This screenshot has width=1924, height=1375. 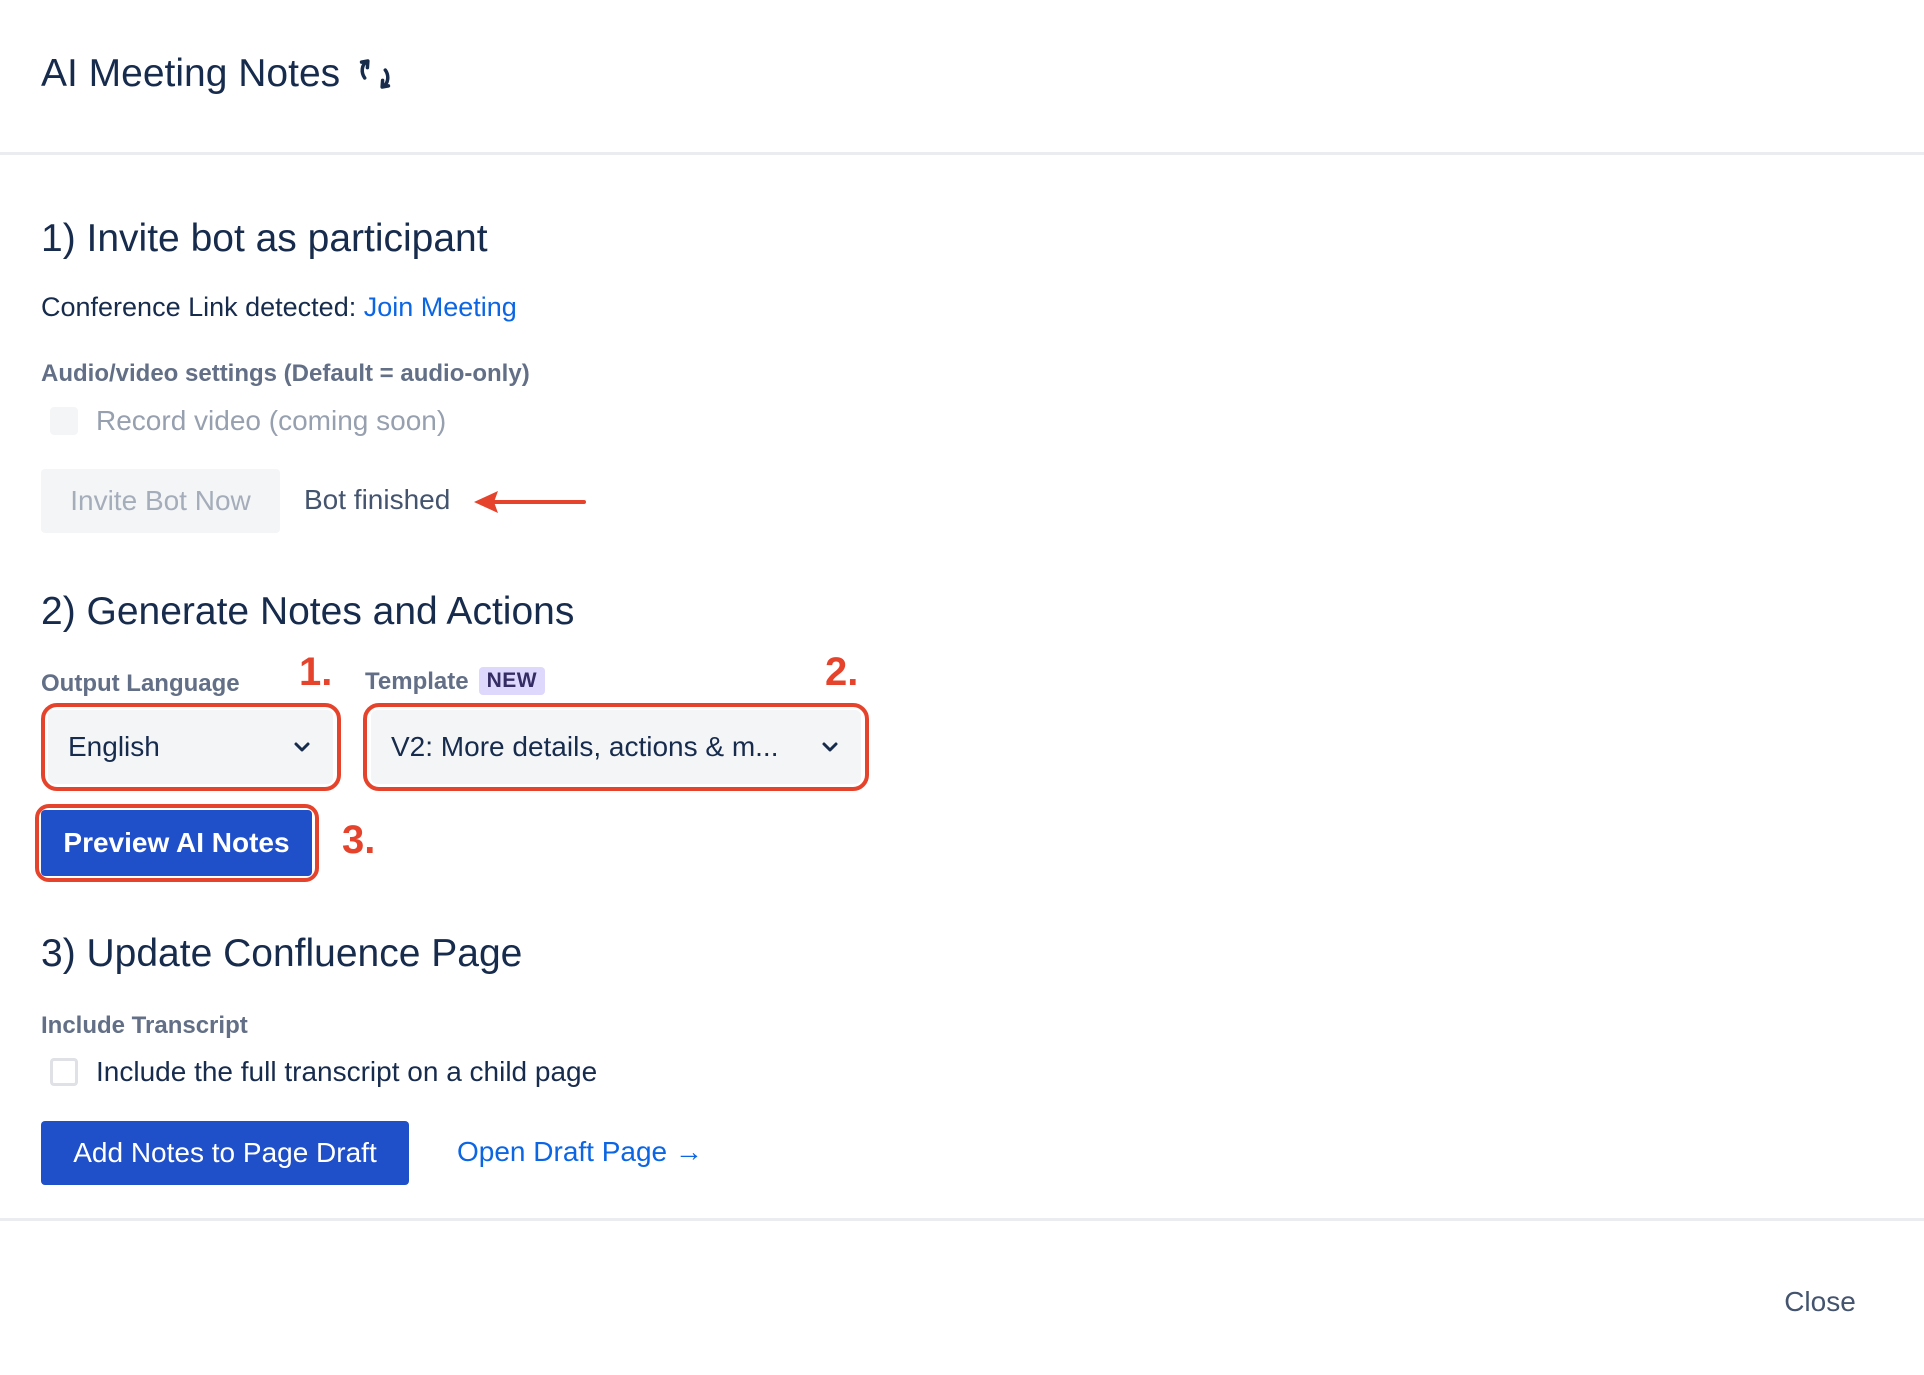 I want to click on open-draft-link: Open Draft Page →, so click(x=580, y=1152).